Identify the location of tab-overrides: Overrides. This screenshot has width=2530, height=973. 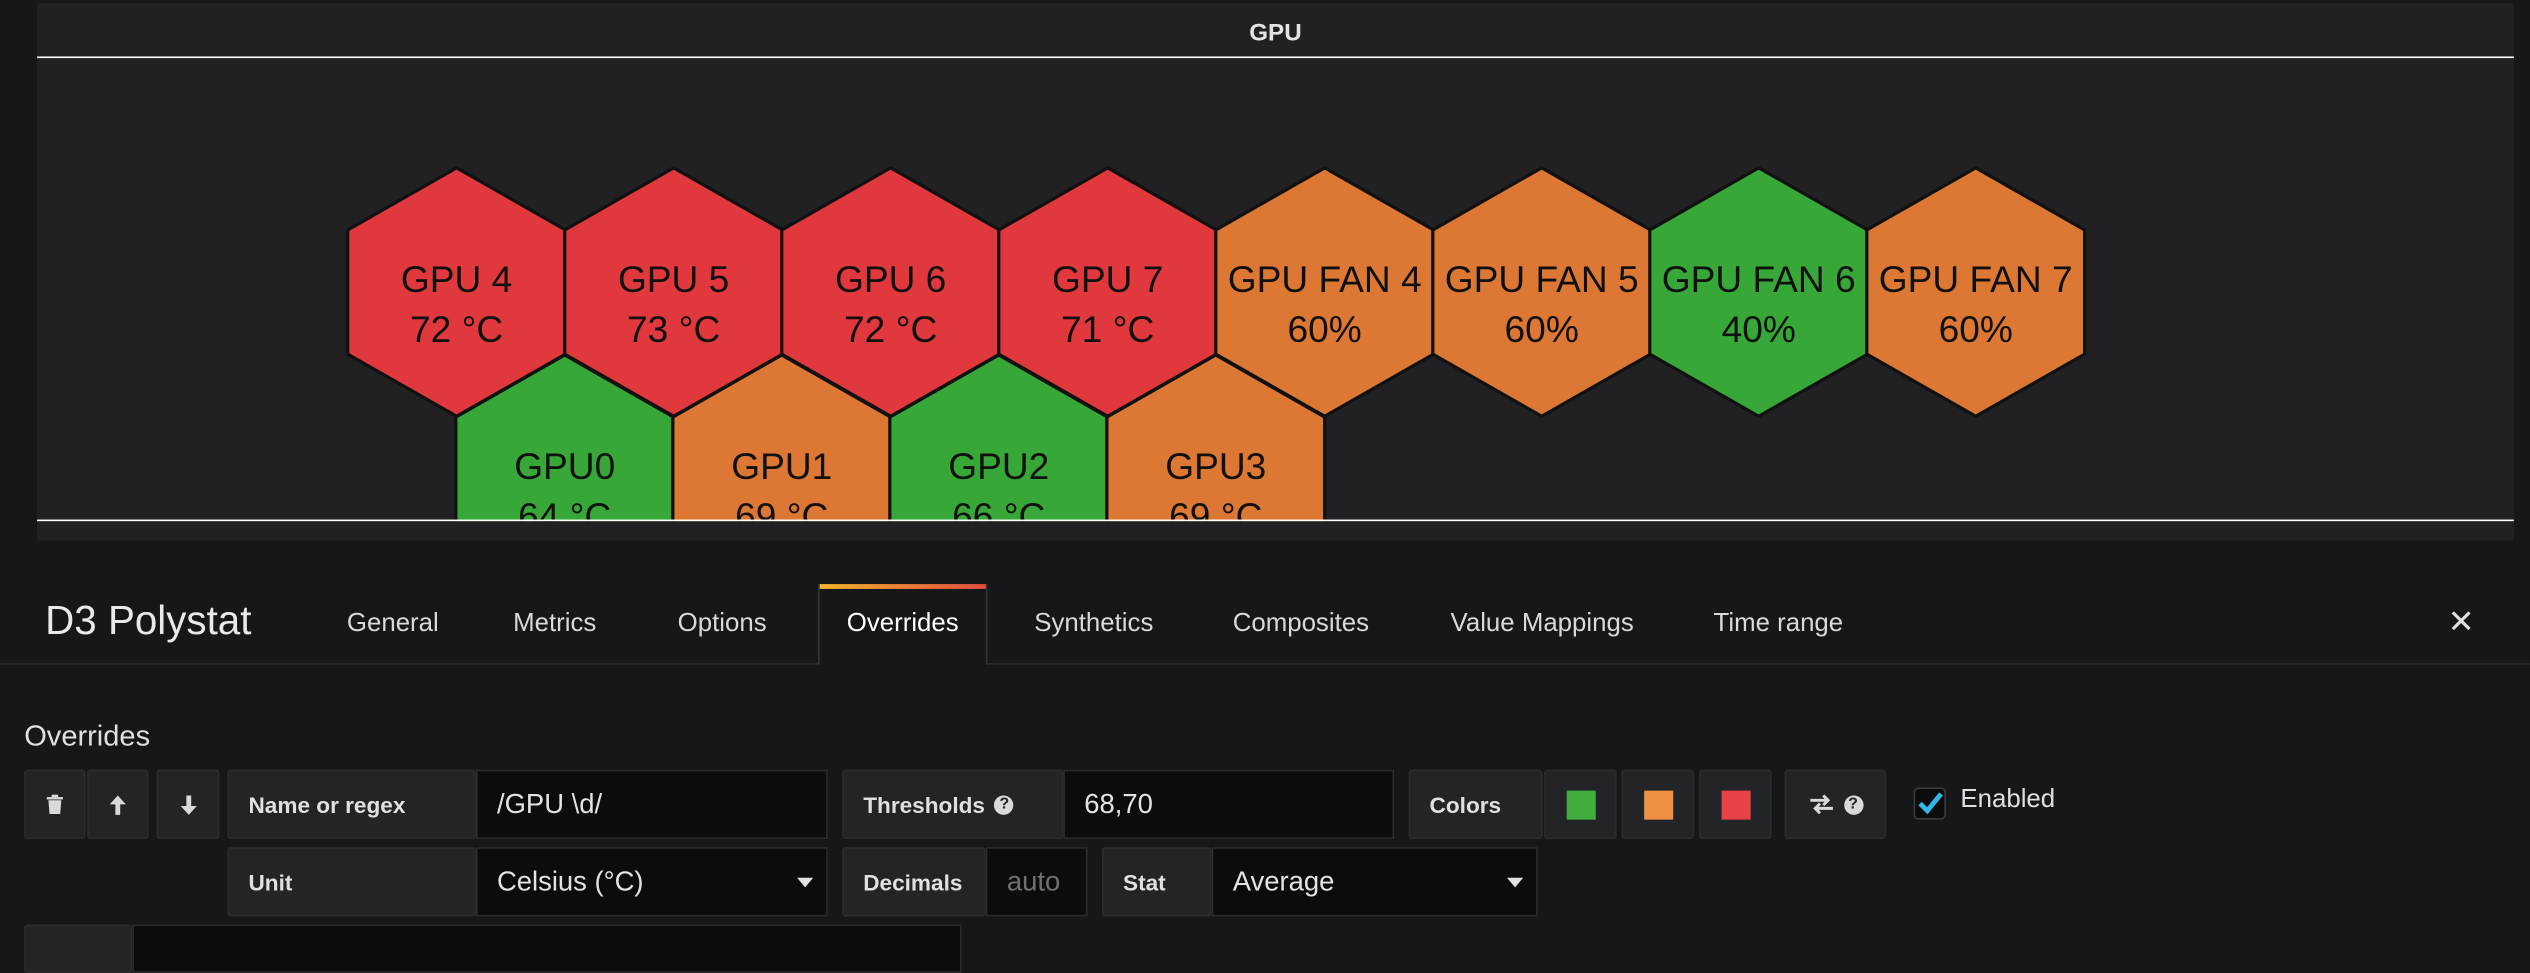
(903, 624).